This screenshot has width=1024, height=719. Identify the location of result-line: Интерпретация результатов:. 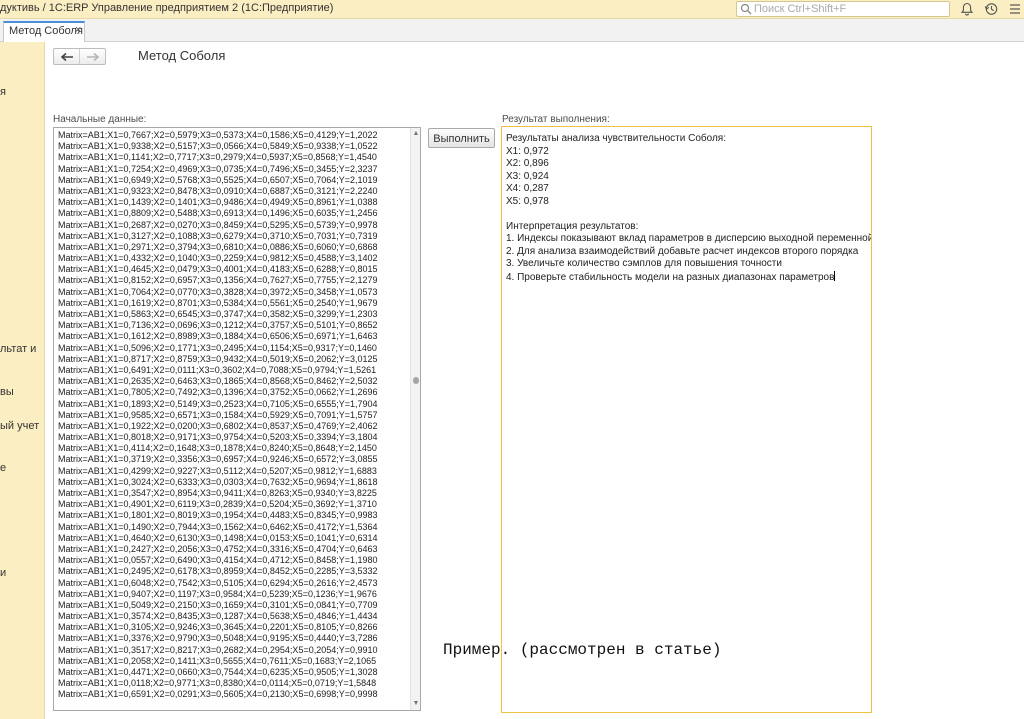
(572, 226).